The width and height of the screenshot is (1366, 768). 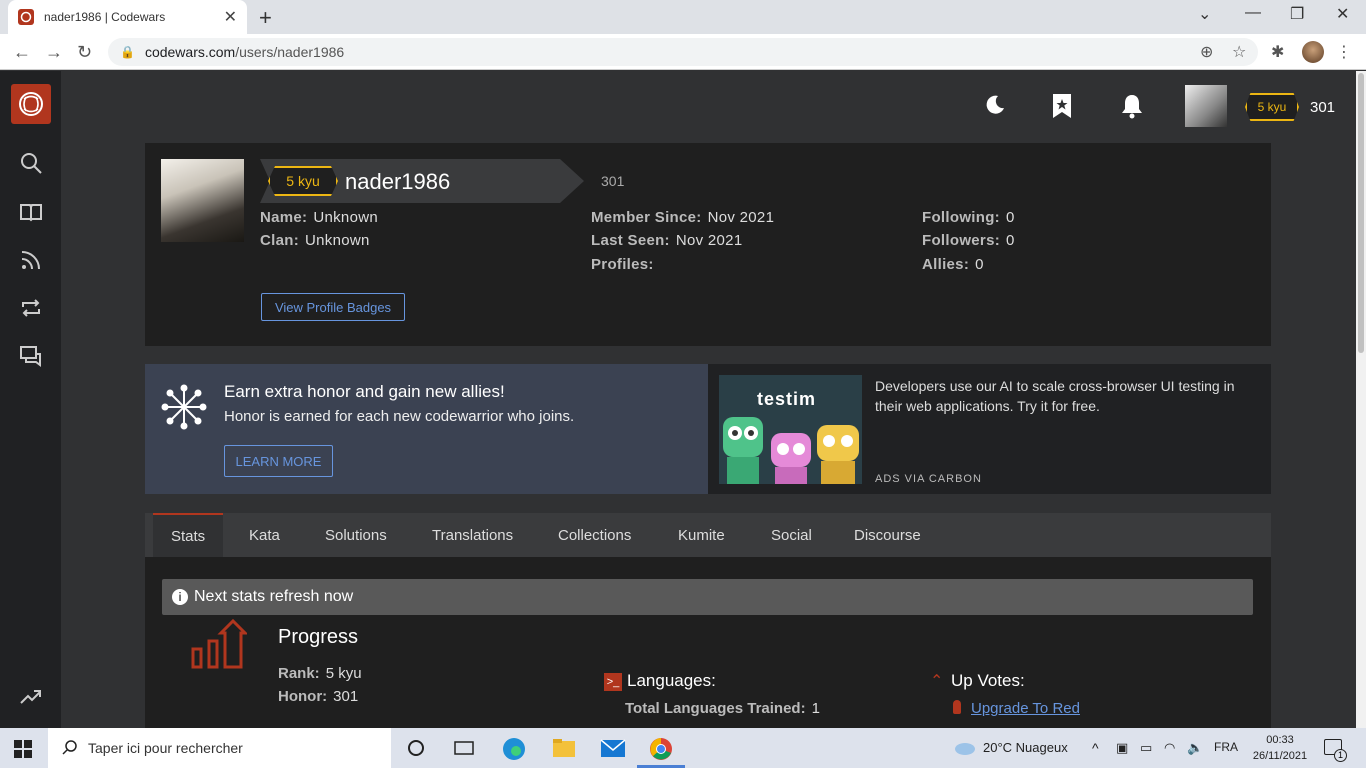 What do you see at coordinates (31, 163) in the screenshot?
I see `search-icon` at bounding box center [31, 163].